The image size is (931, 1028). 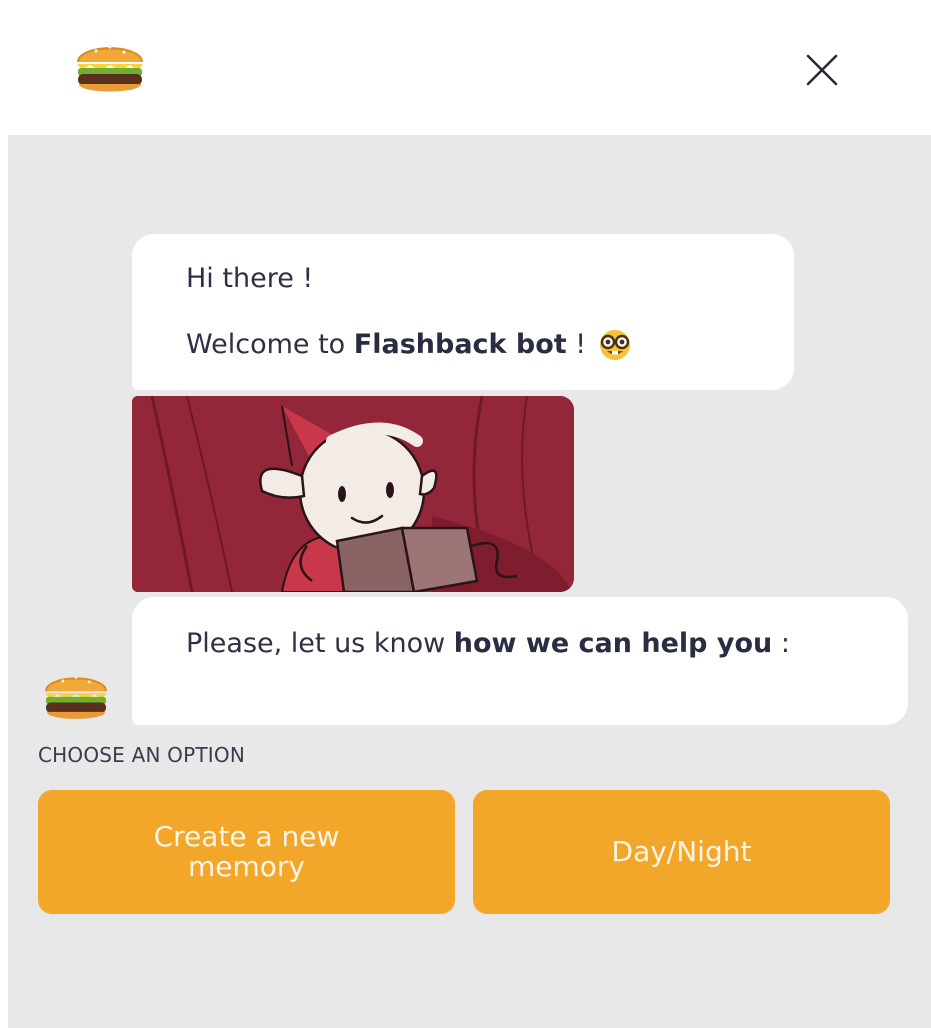 I want to click on help-suffix: :, so click(x=781, y=643).